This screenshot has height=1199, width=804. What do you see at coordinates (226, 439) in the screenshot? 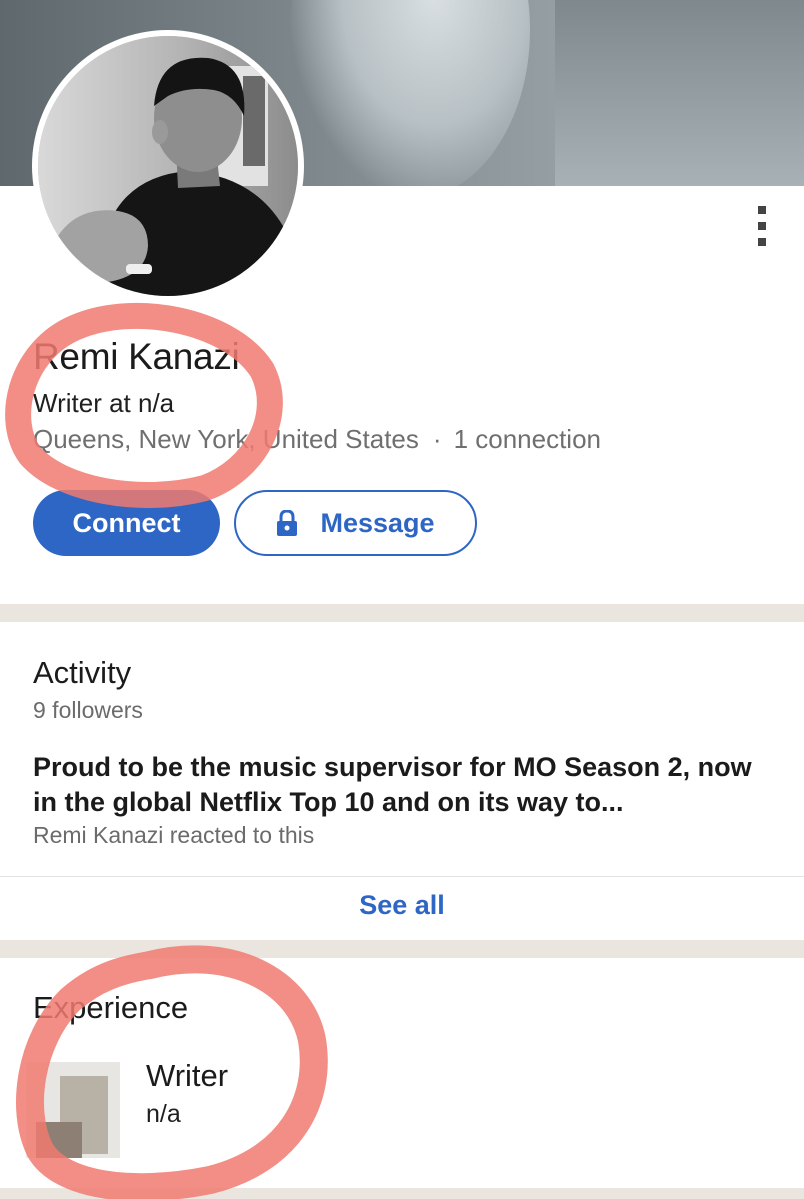
I see `profile-location: Queens, New York, United States` at bounding box center [226, 439].